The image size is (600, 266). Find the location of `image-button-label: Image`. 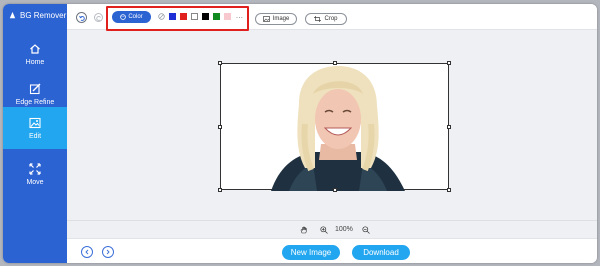

image-button-label: Image is located at coordinates (281, 19).